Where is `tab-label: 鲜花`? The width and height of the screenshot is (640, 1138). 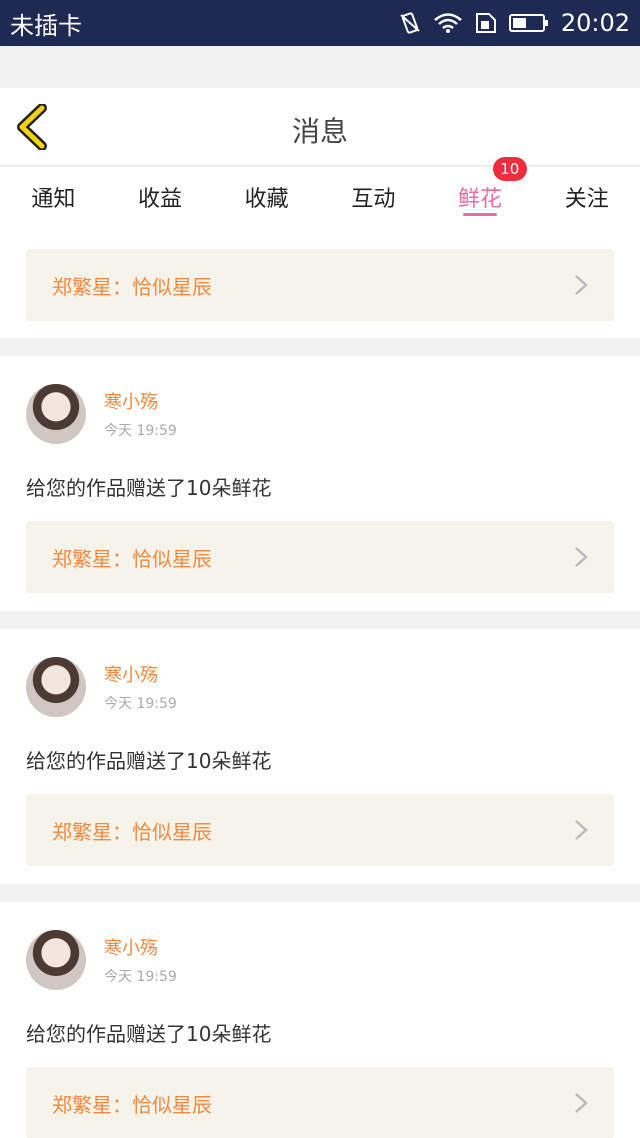 tab-label: 鲜花 is located at coordinates (480, 199).